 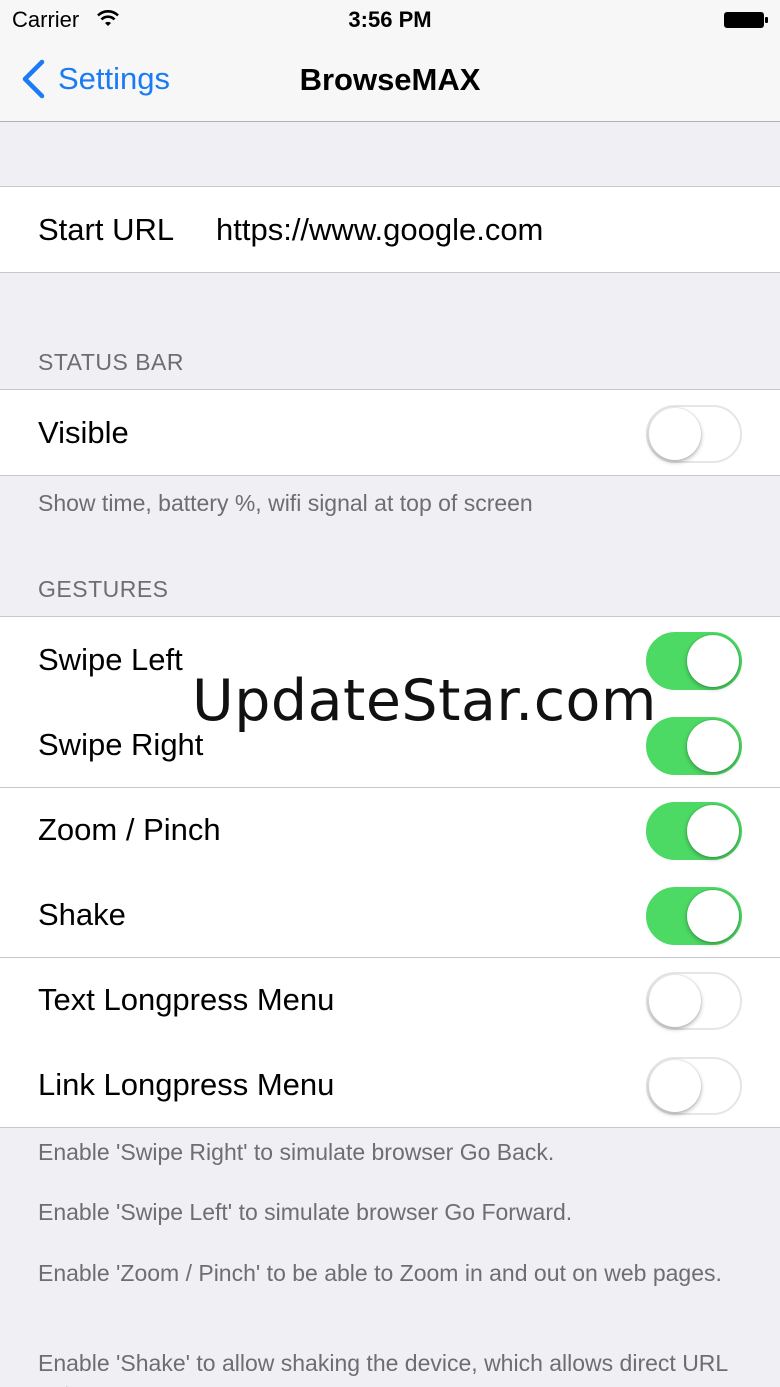 I want to click on status-bar-group: Visible, so click(x=390, y=432).